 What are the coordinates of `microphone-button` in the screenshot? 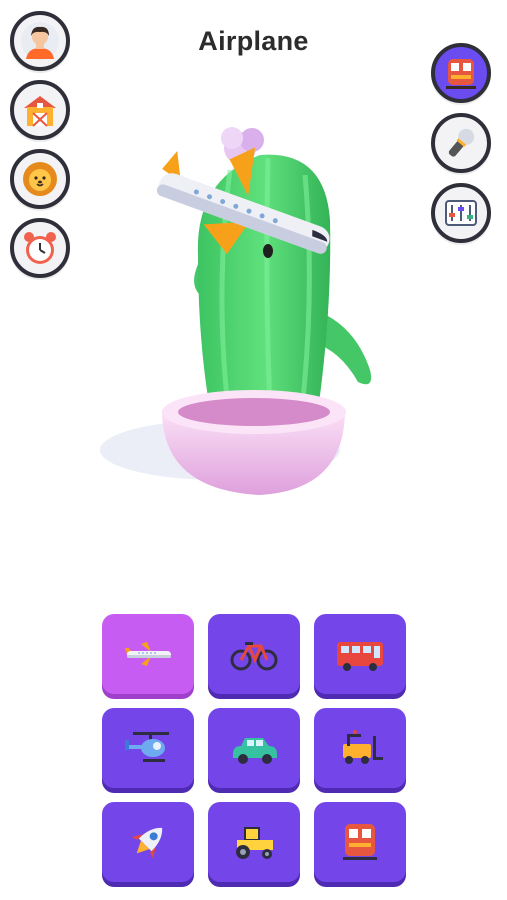 It's located at (461, 143).